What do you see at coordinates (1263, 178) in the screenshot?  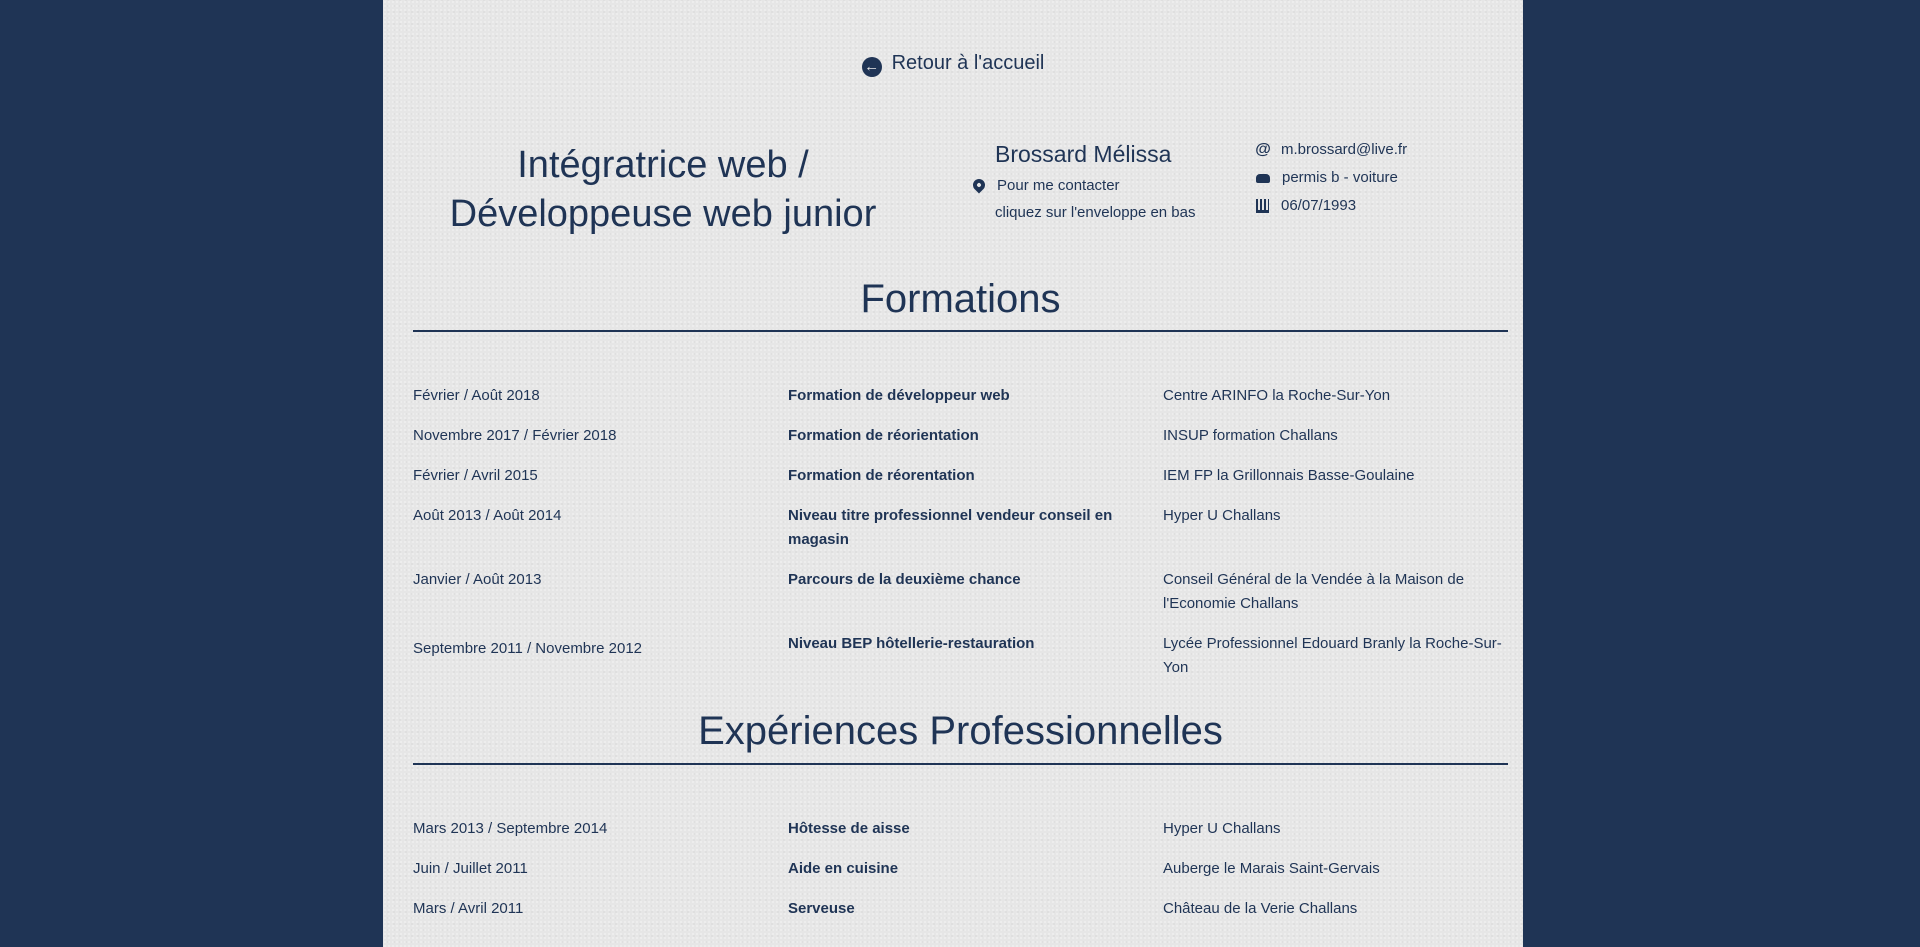 I see `car-icon` at bounding box center [1263, 178].